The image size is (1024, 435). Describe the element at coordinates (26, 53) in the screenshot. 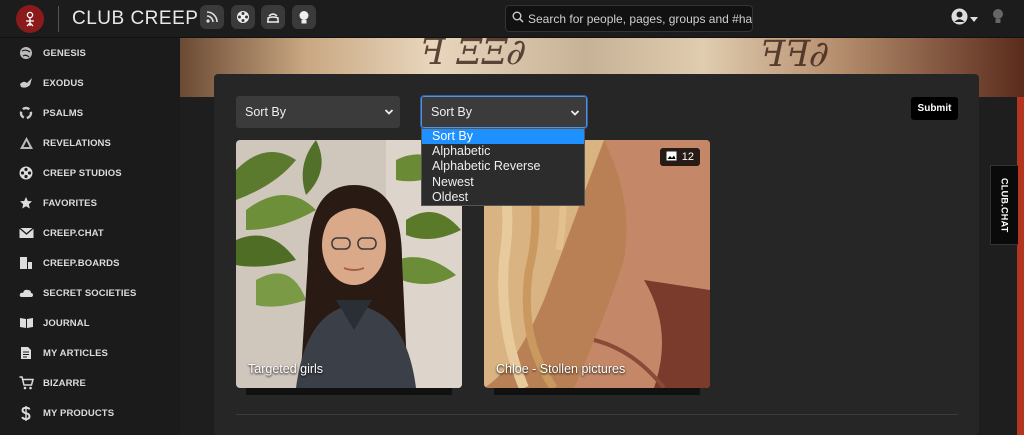

I see `globe-icon` at that location.